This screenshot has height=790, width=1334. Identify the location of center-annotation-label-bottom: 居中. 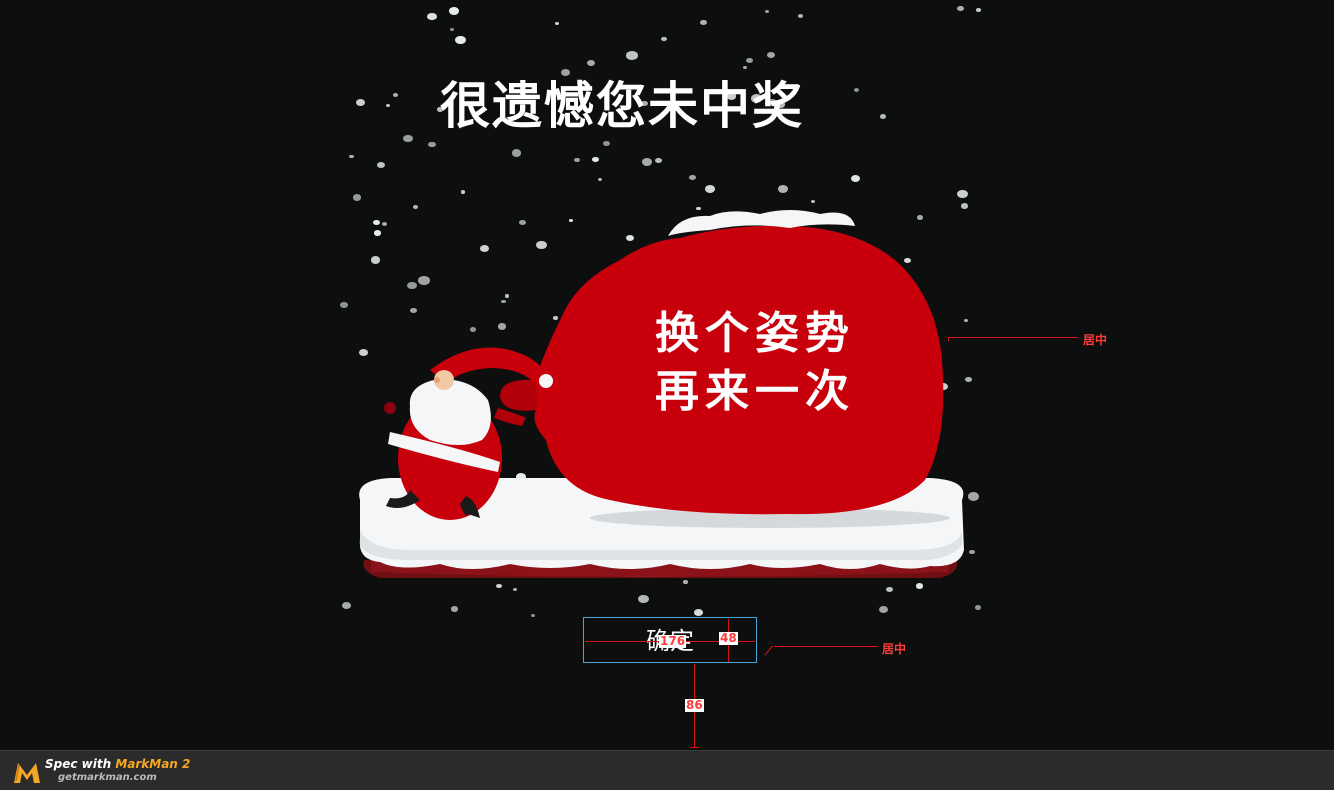
(894, 649).